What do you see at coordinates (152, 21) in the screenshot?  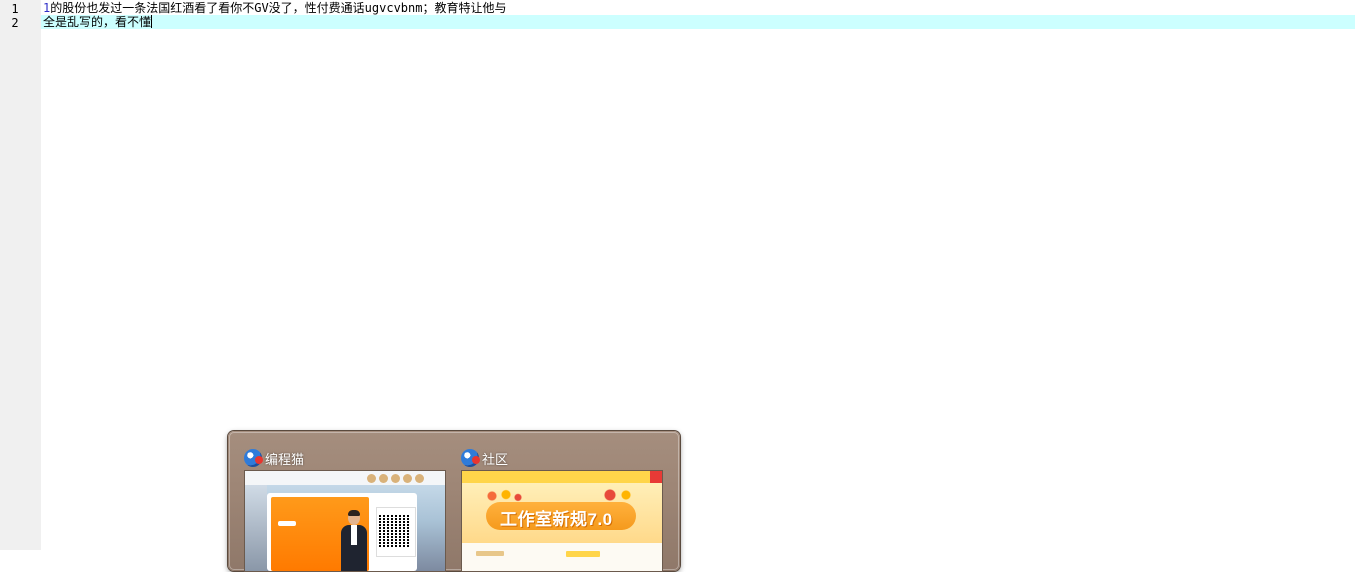 I see `text-caret` at bounding box center [152, 21].